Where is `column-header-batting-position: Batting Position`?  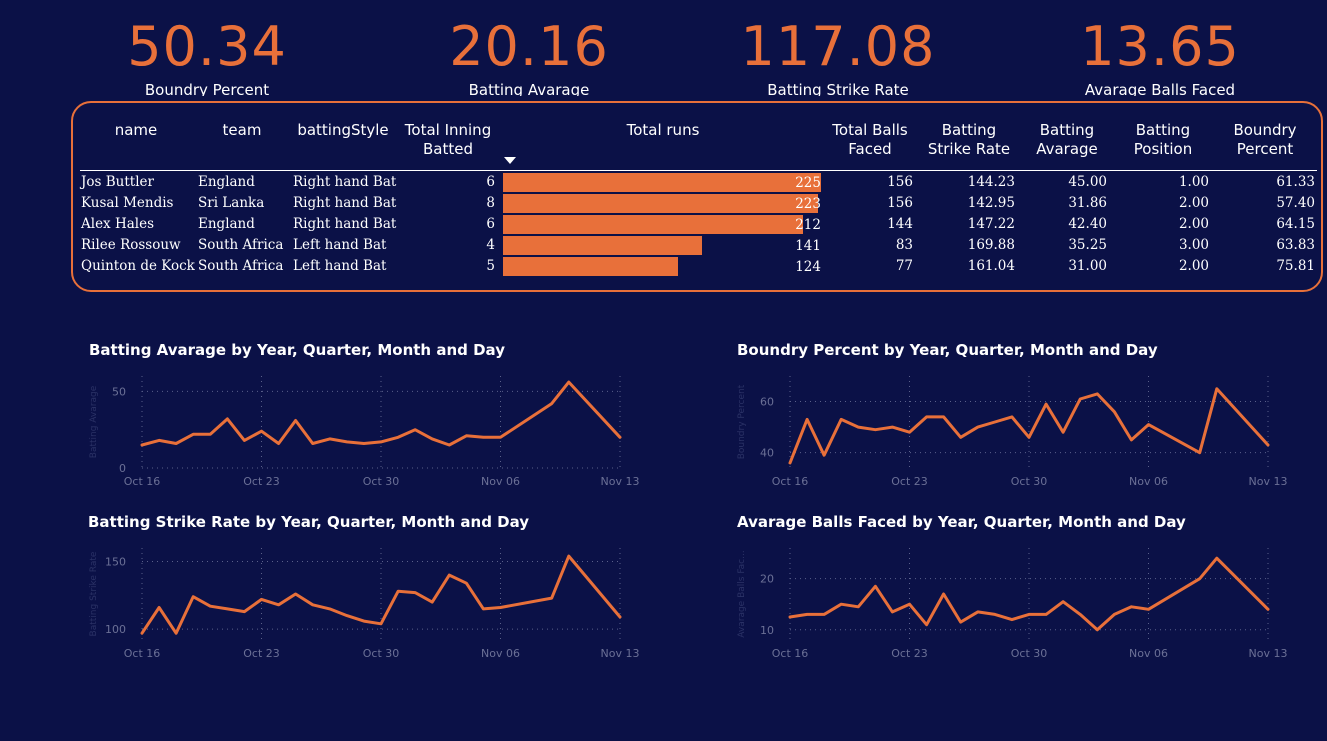 column-header-batting-position: Batting Position is located at coordinates (1163, 140).